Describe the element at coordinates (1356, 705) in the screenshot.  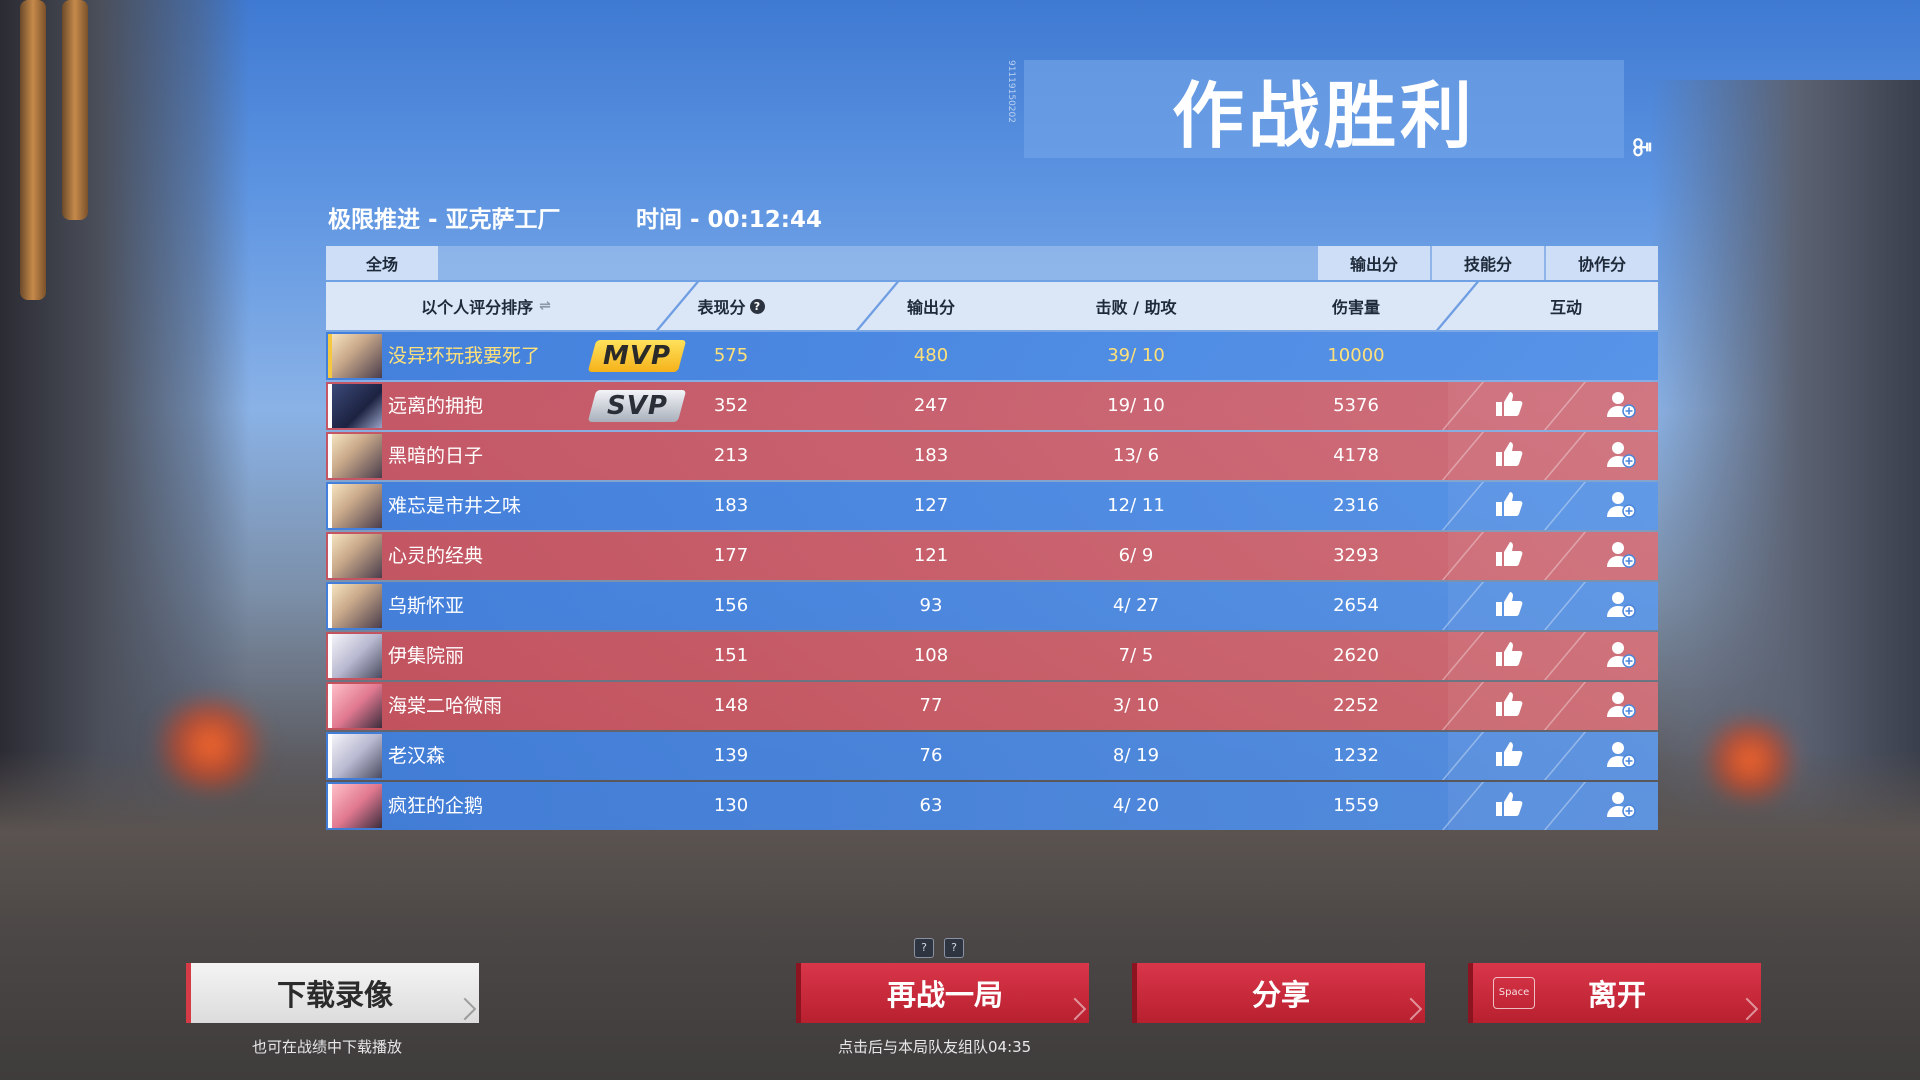
I see `player-damage: 2252` at that location.